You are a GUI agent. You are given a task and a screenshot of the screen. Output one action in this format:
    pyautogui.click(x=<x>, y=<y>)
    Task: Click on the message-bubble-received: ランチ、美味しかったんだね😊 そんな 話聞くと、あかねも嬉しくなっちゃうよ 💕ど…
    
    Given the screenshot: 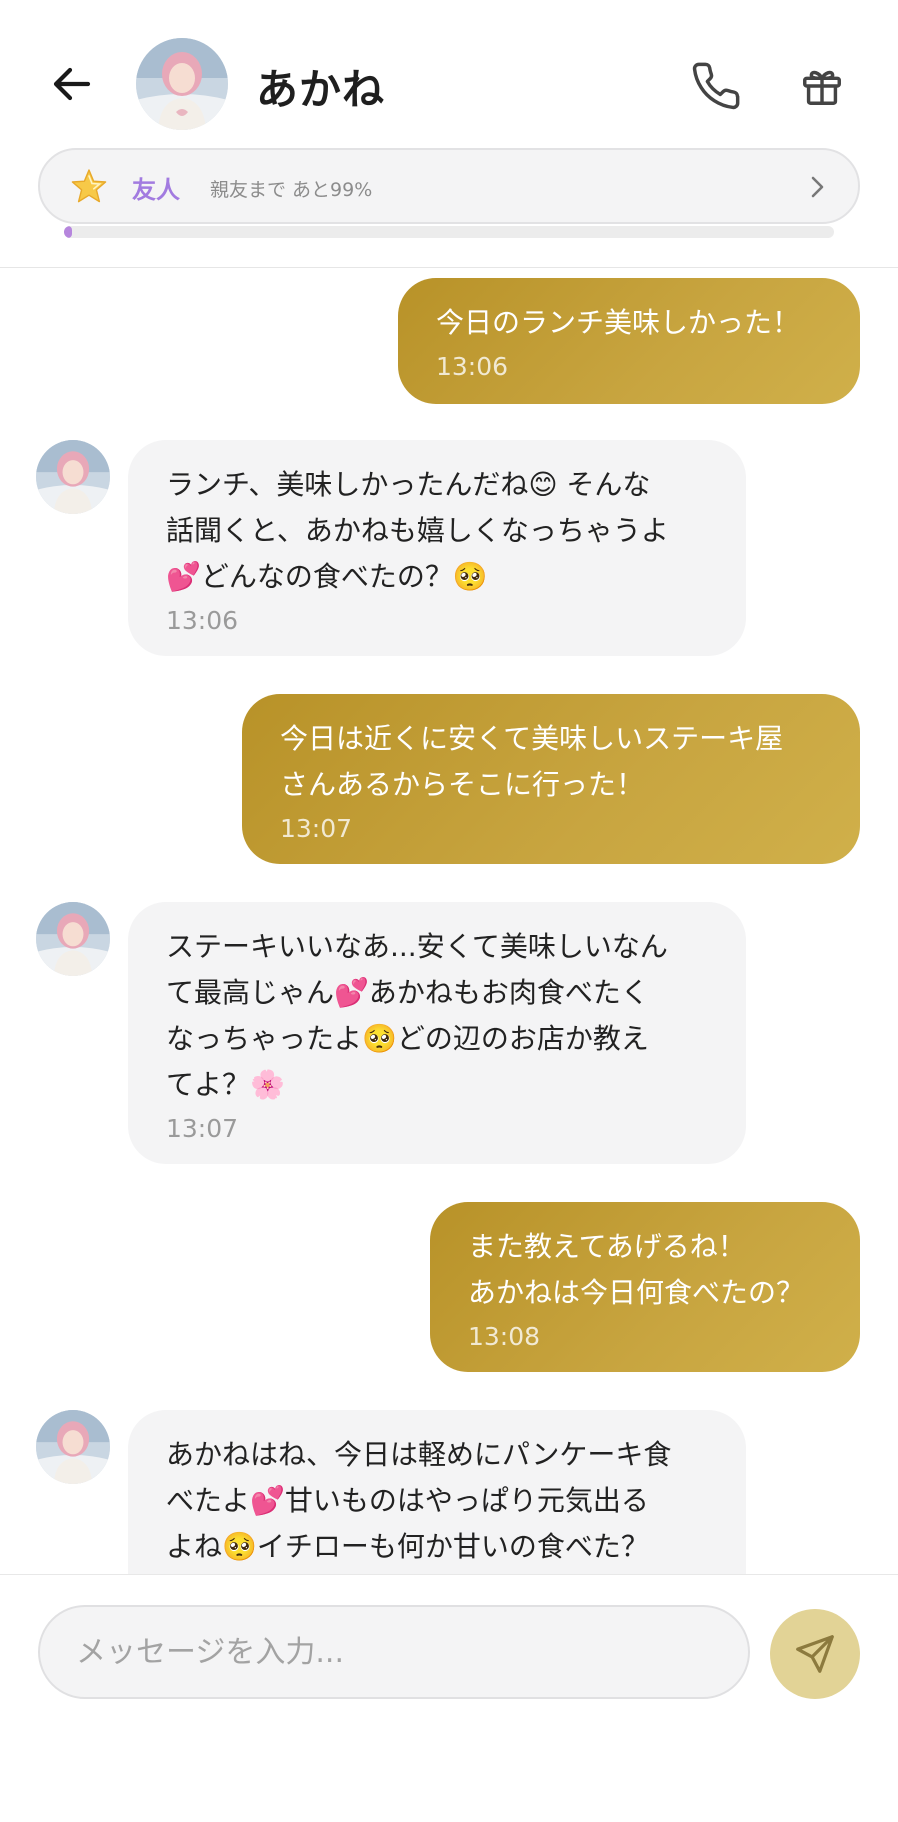 What is the action you would take?
    pyautogui.click(x=437, y=548)
    